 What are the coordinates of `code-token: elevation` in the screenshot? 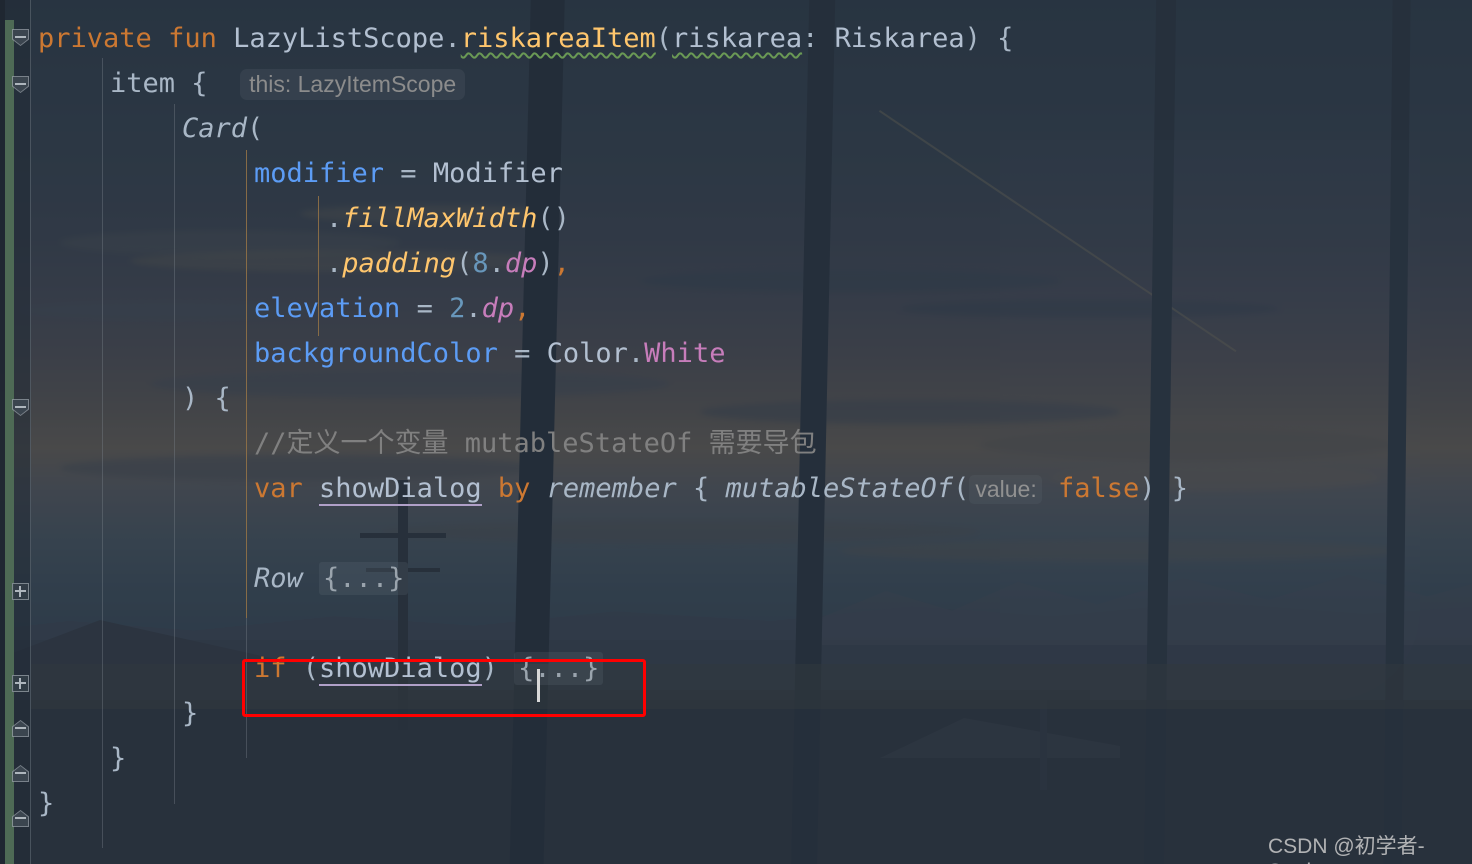 It's located at (327, 308).